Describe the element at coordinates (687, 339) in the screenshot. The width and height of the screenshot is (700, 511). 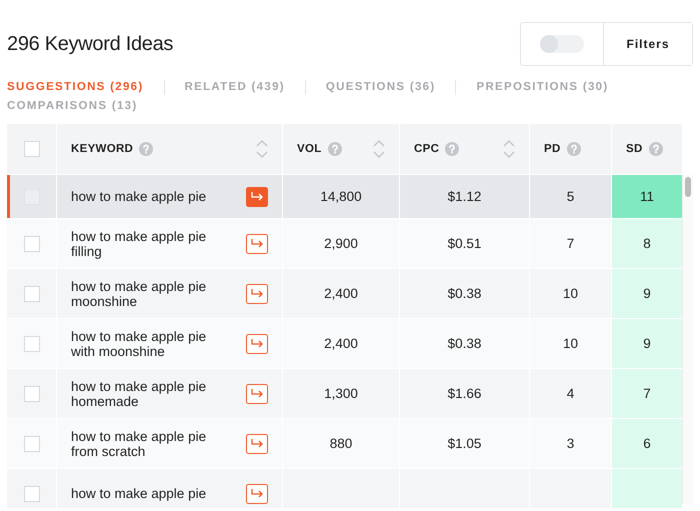
I see `scrollbar` at that location.